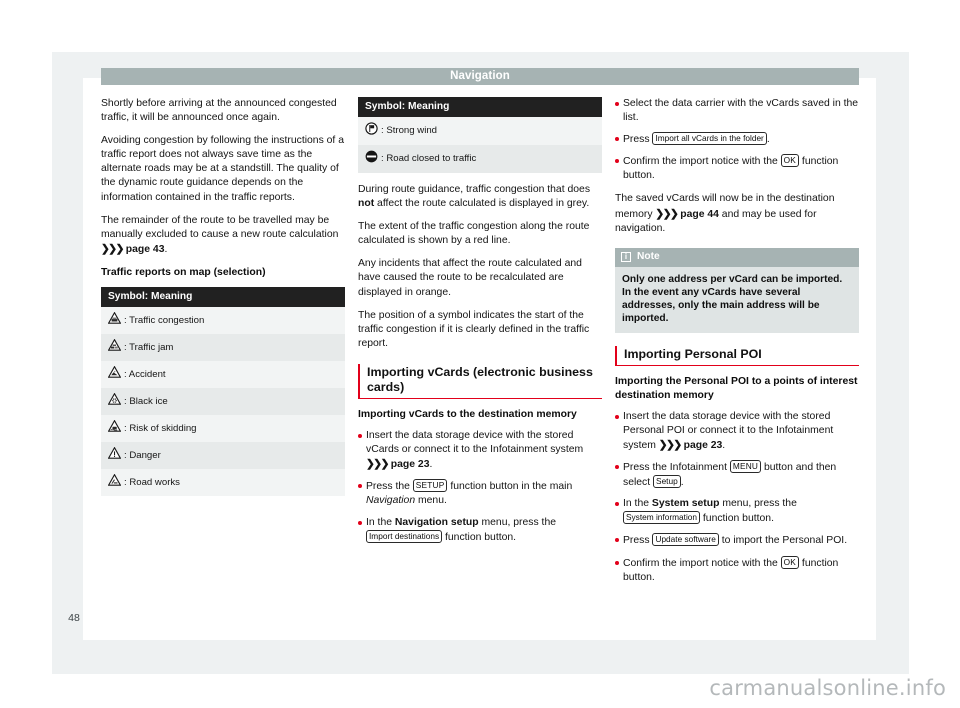  Describe the element at coordinates (114, 482) in the screenshot. I see `warning-triangle-road-works-icon` at that location.